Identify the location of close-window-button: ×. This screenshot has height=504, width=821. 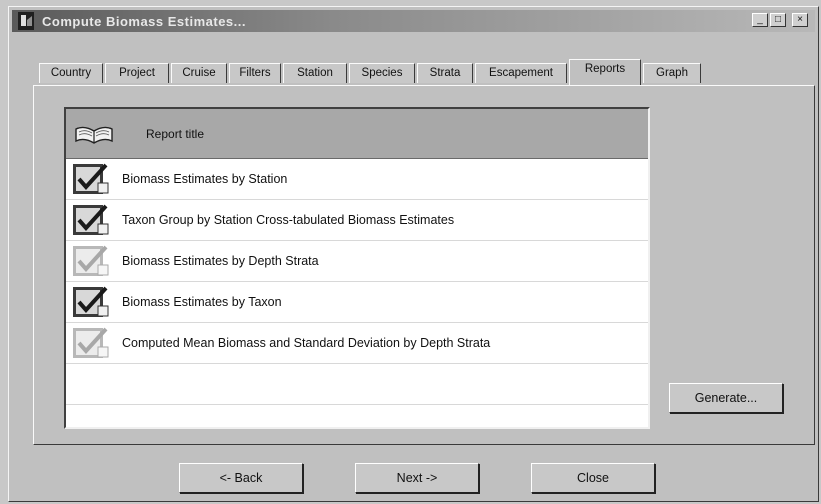
(800, 20).